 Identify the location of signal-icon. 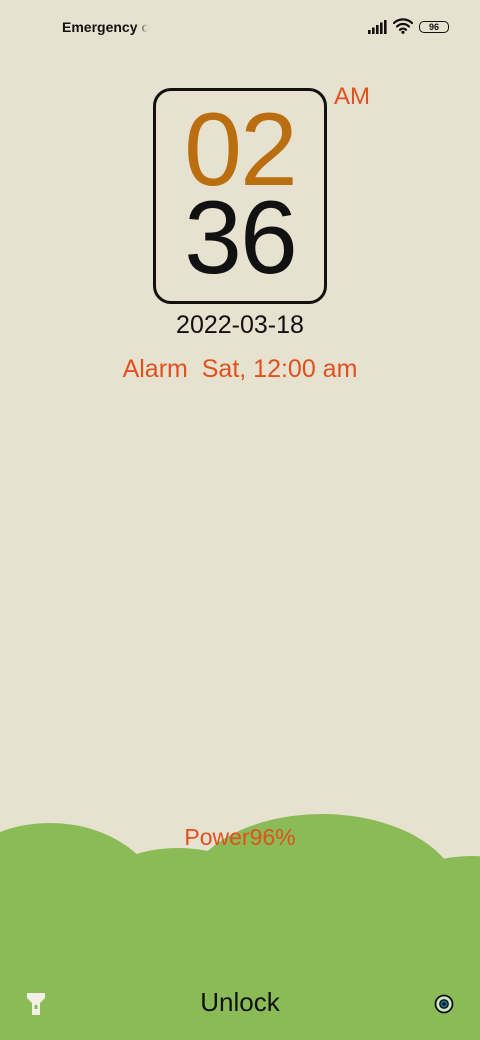
(377, 27).